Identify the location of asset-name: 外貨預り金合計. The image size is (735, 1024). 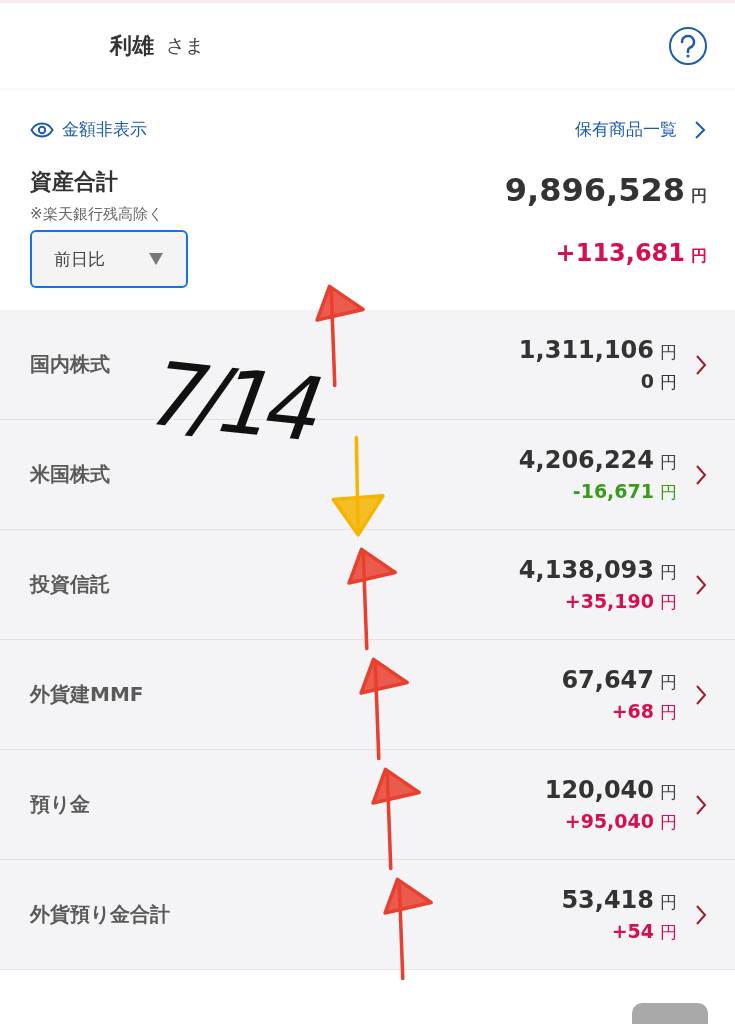
(100, 914).